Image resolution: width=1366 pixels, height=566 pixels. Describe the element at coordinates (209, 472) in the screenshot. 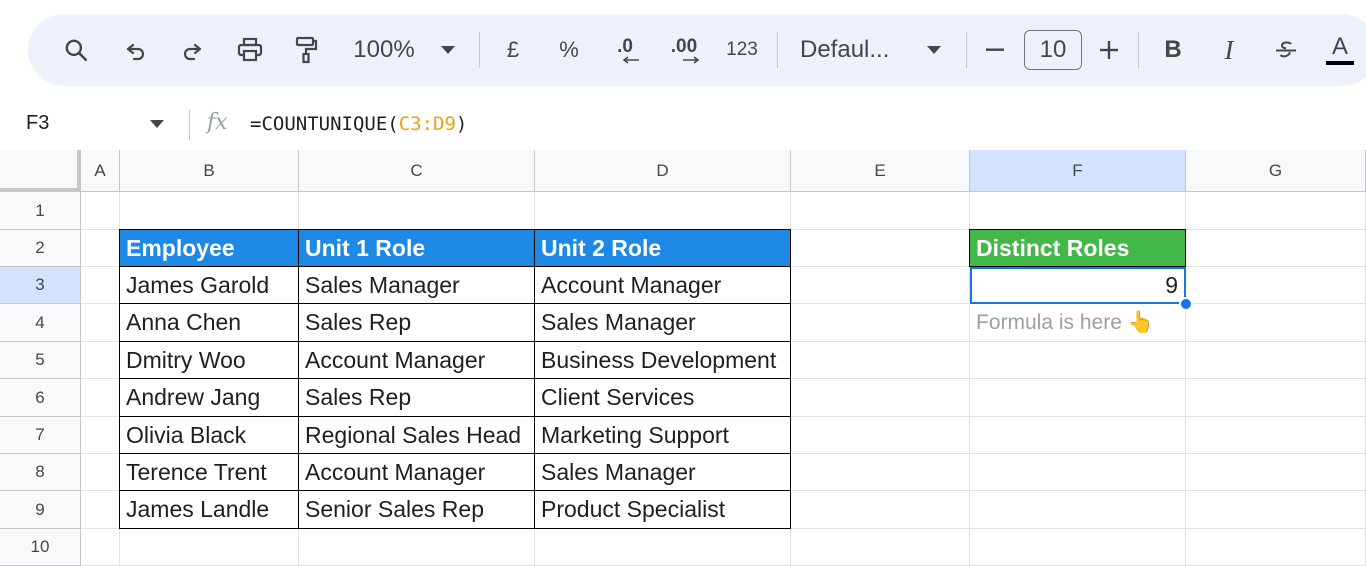

I see `table-cell: Terence Trent` at that location.